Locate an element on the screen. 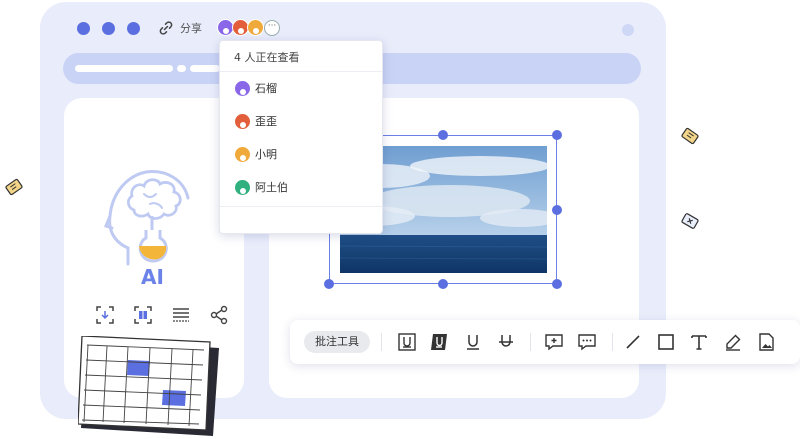 The image size is (800, 439). layout-scan-icon is located at coordinates (143, 315).